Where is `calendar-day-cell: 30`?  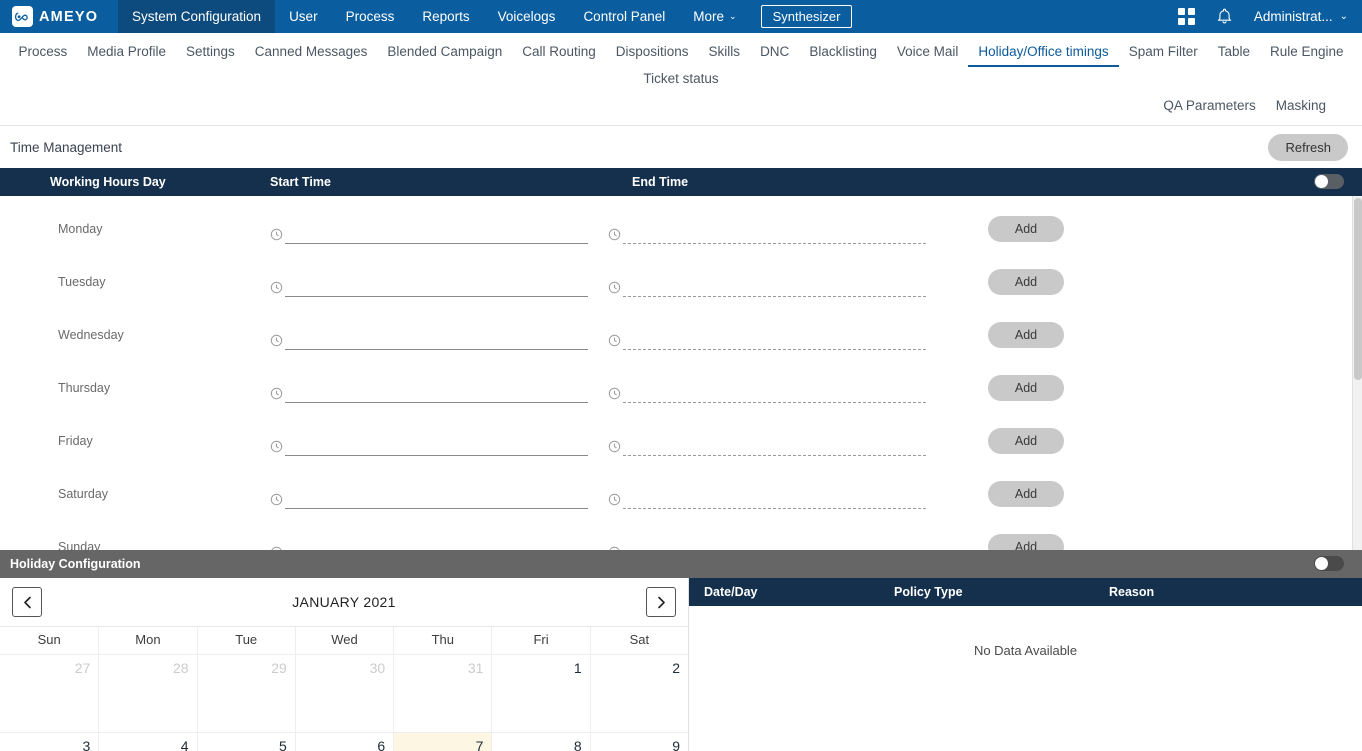 calendar-day-cell: 30 is located at coordinates (343, 693).